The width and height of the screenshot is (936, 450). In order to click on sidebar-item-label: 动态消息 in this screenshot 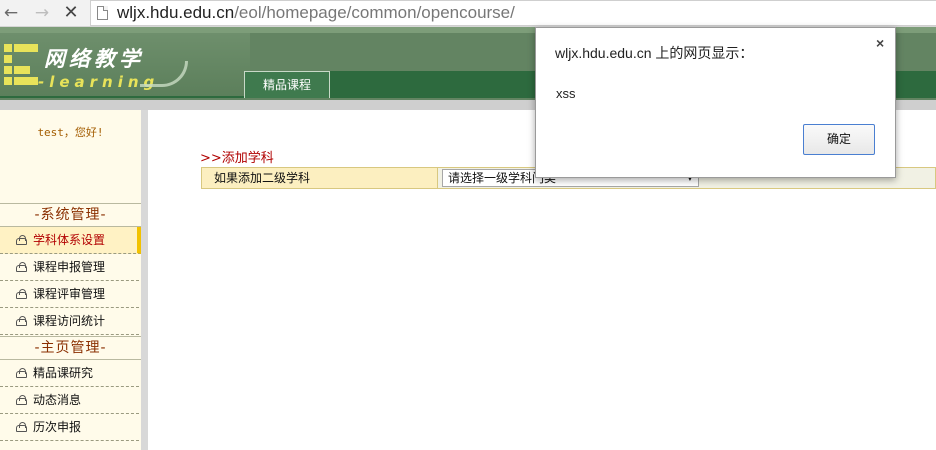, I will do `click(57, 400)`.